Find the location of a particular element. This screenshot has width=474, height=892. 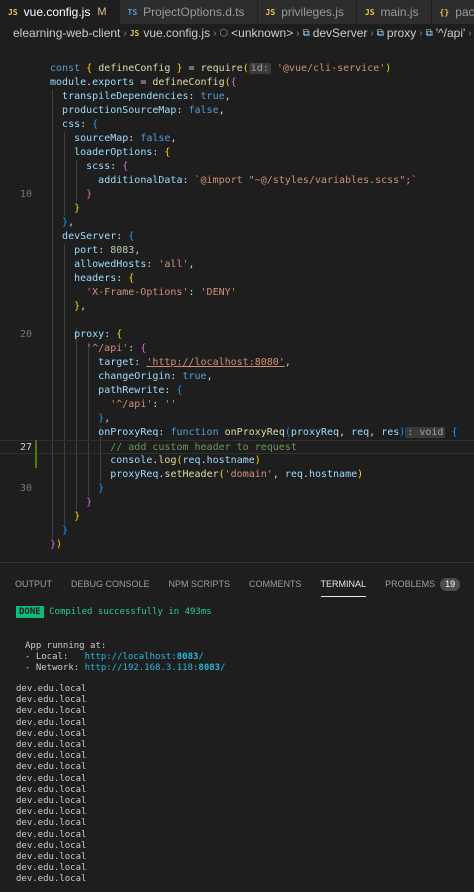

line-number: 30 is located at coordinates (25, 488).